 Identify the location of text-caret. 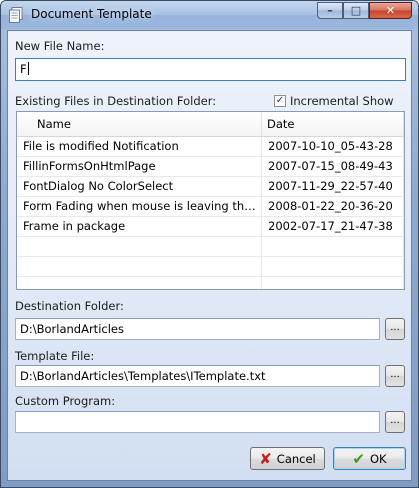
(28, 68).